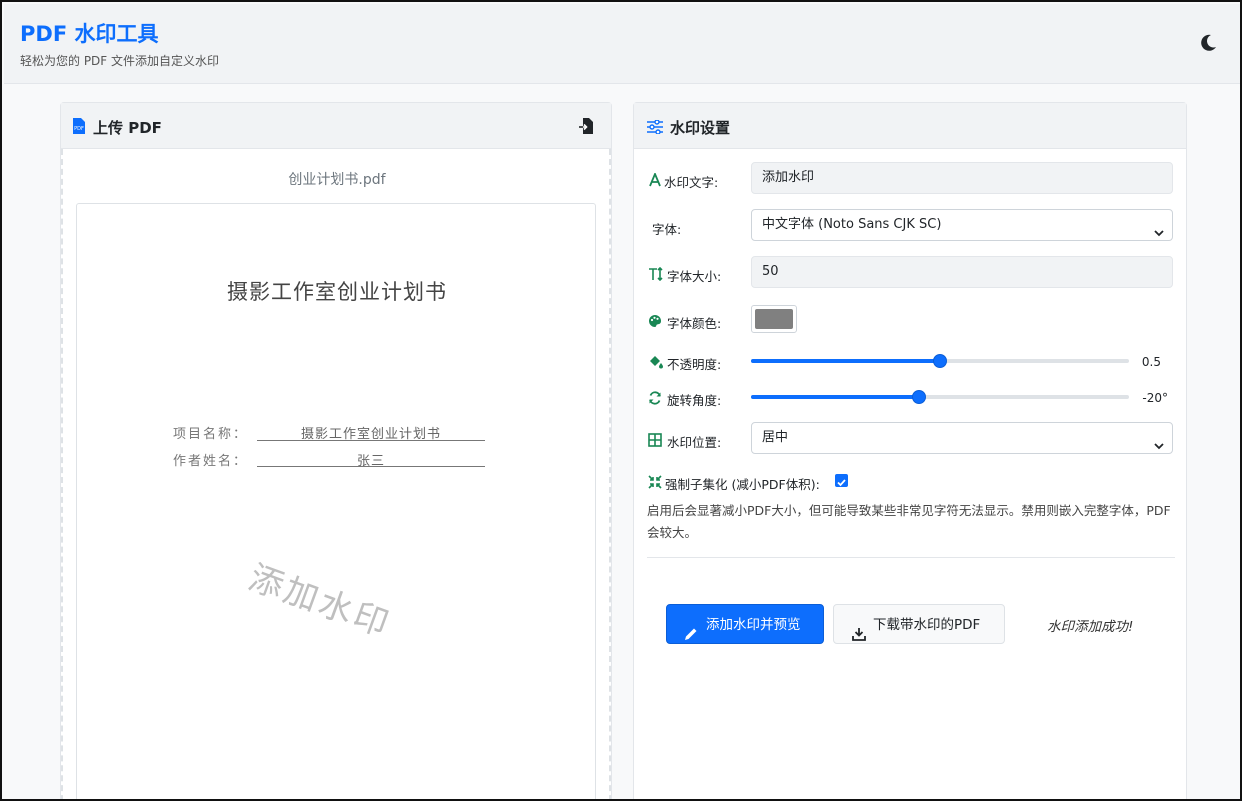 This screenshot has width=1242, height=801. Describe the element at coordinates (841, 480) in the screenshot. I see `subset-checkbox` at that location.